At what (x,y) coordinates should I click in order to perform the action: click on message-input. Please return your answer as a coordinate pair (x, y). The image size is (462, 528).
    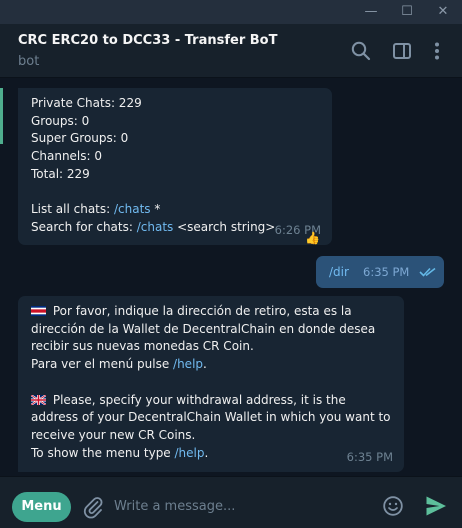
    Looking at the image, I should click on (239, 506).